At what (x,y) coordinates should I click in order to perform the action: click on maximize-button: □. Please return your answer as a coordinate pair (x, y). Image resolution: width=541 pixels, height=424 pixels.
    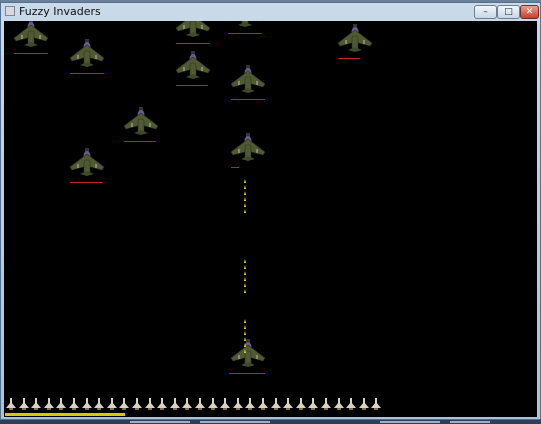
    Looking at the image, I should click on (508, 12).